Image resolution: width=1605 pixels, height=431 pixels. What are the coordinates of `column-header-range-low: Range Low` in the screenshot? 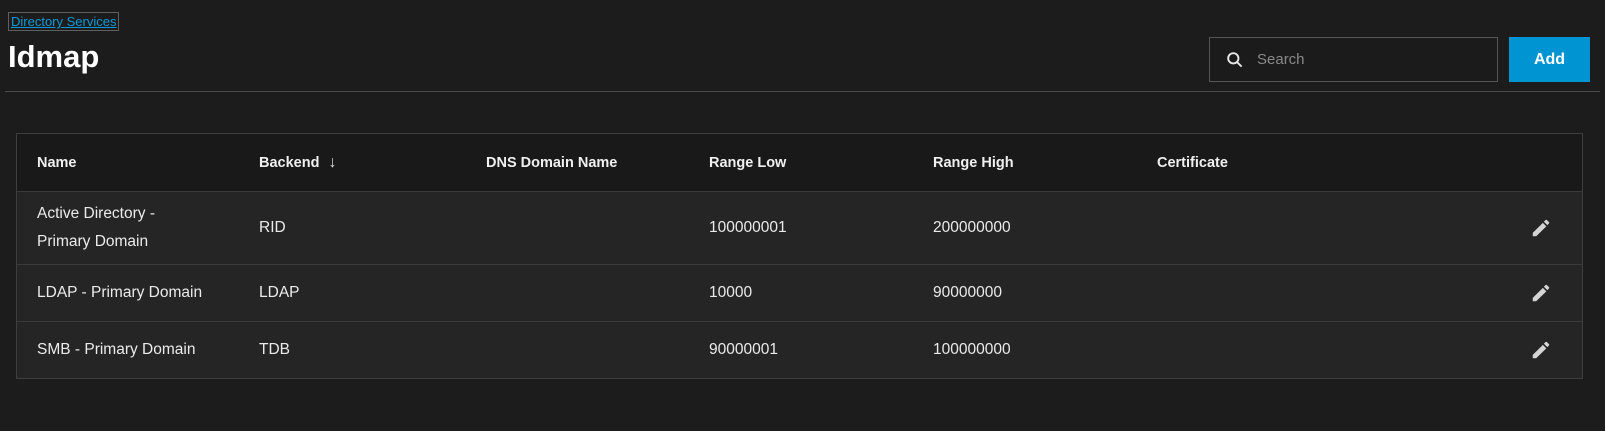 It's located at (801, 163).